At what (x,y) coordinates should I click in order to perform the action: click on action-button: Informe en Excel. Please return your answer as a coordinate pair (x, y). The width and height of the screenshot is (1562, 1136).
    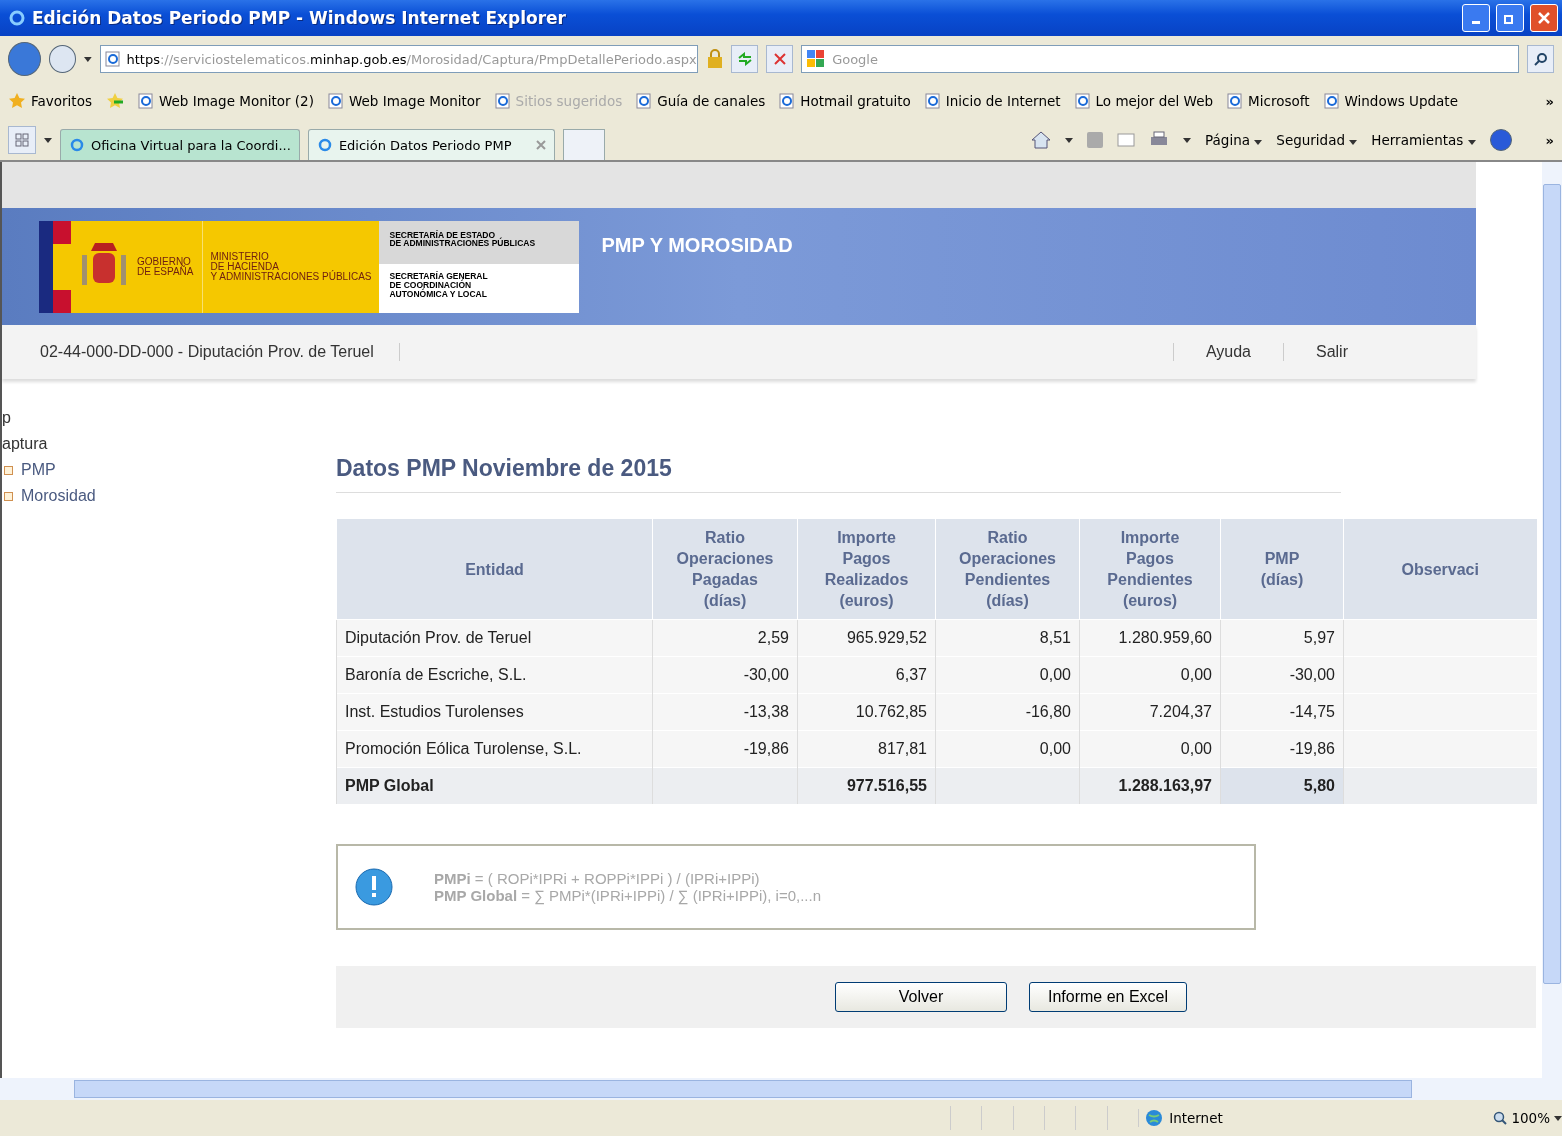
    Looking at the image, I should click on (1108, 997).